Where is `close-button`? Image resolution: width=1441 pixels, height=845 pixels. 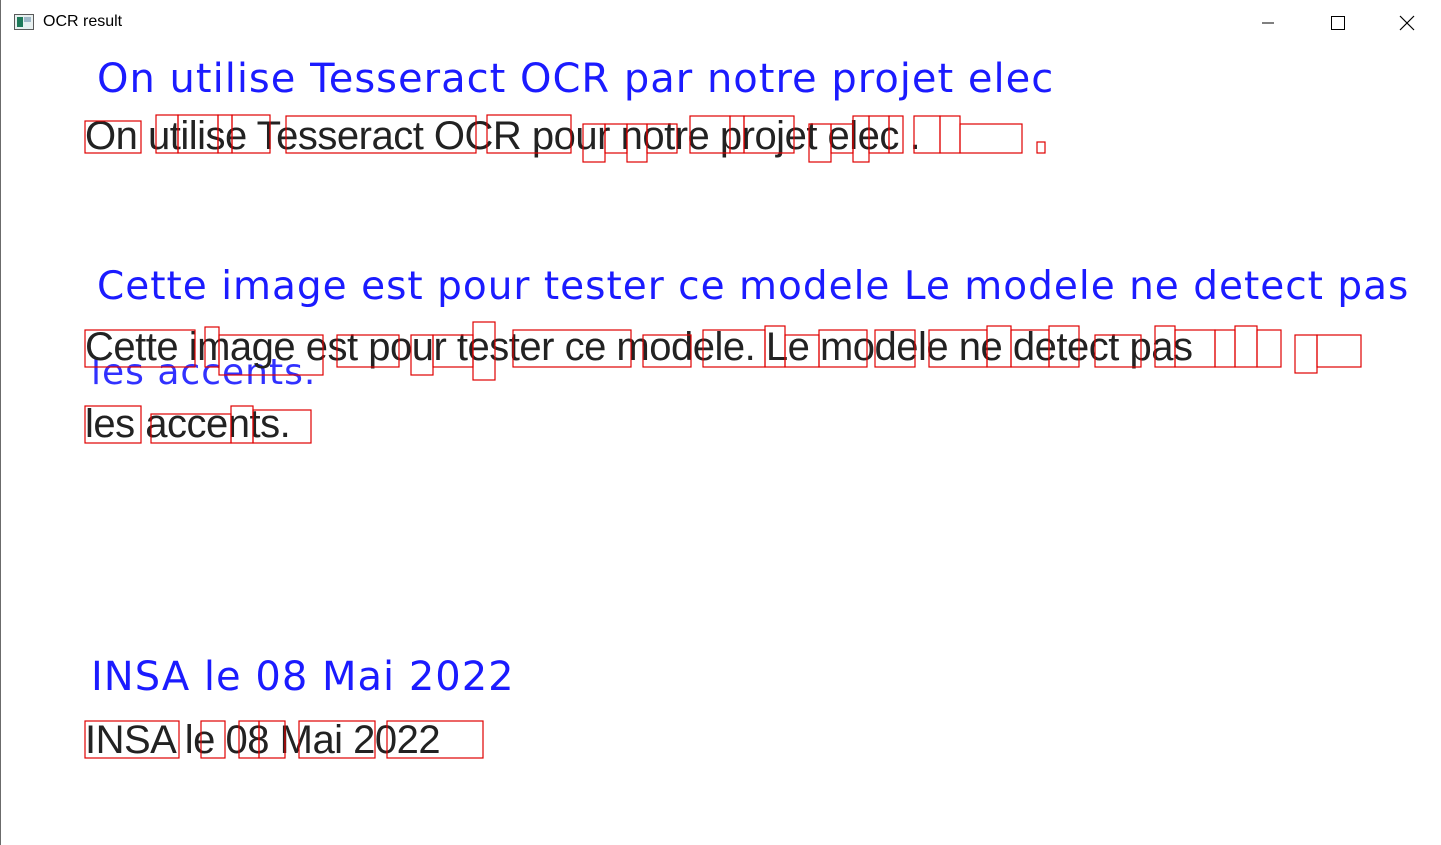 close-button is located at coordinates (1406, 23).